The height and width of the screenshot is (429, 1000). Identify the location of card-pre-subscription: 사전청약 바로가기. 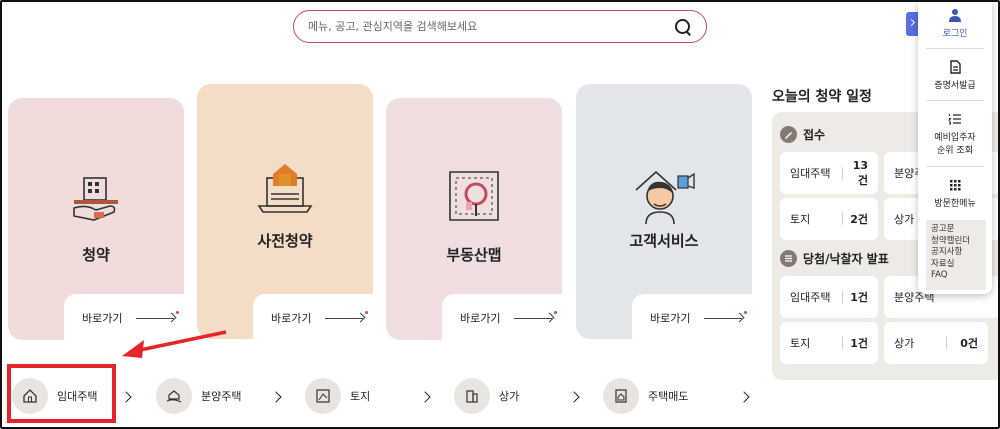
(285, 211).